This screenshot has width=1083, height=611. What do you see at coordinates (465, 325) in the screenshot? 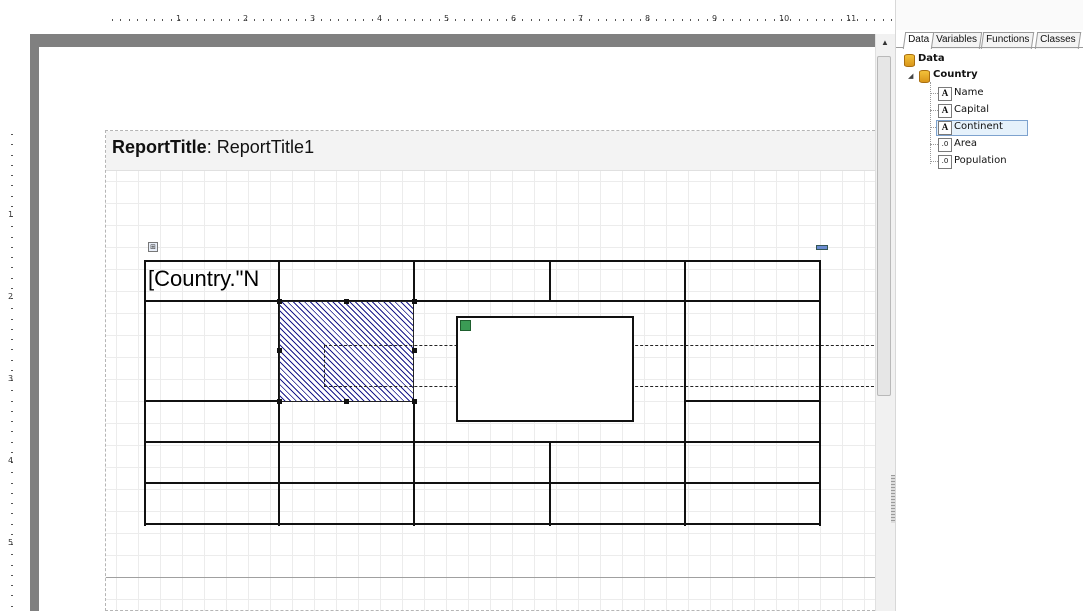
I see `picture-icon` at bounding box center [465, 325].